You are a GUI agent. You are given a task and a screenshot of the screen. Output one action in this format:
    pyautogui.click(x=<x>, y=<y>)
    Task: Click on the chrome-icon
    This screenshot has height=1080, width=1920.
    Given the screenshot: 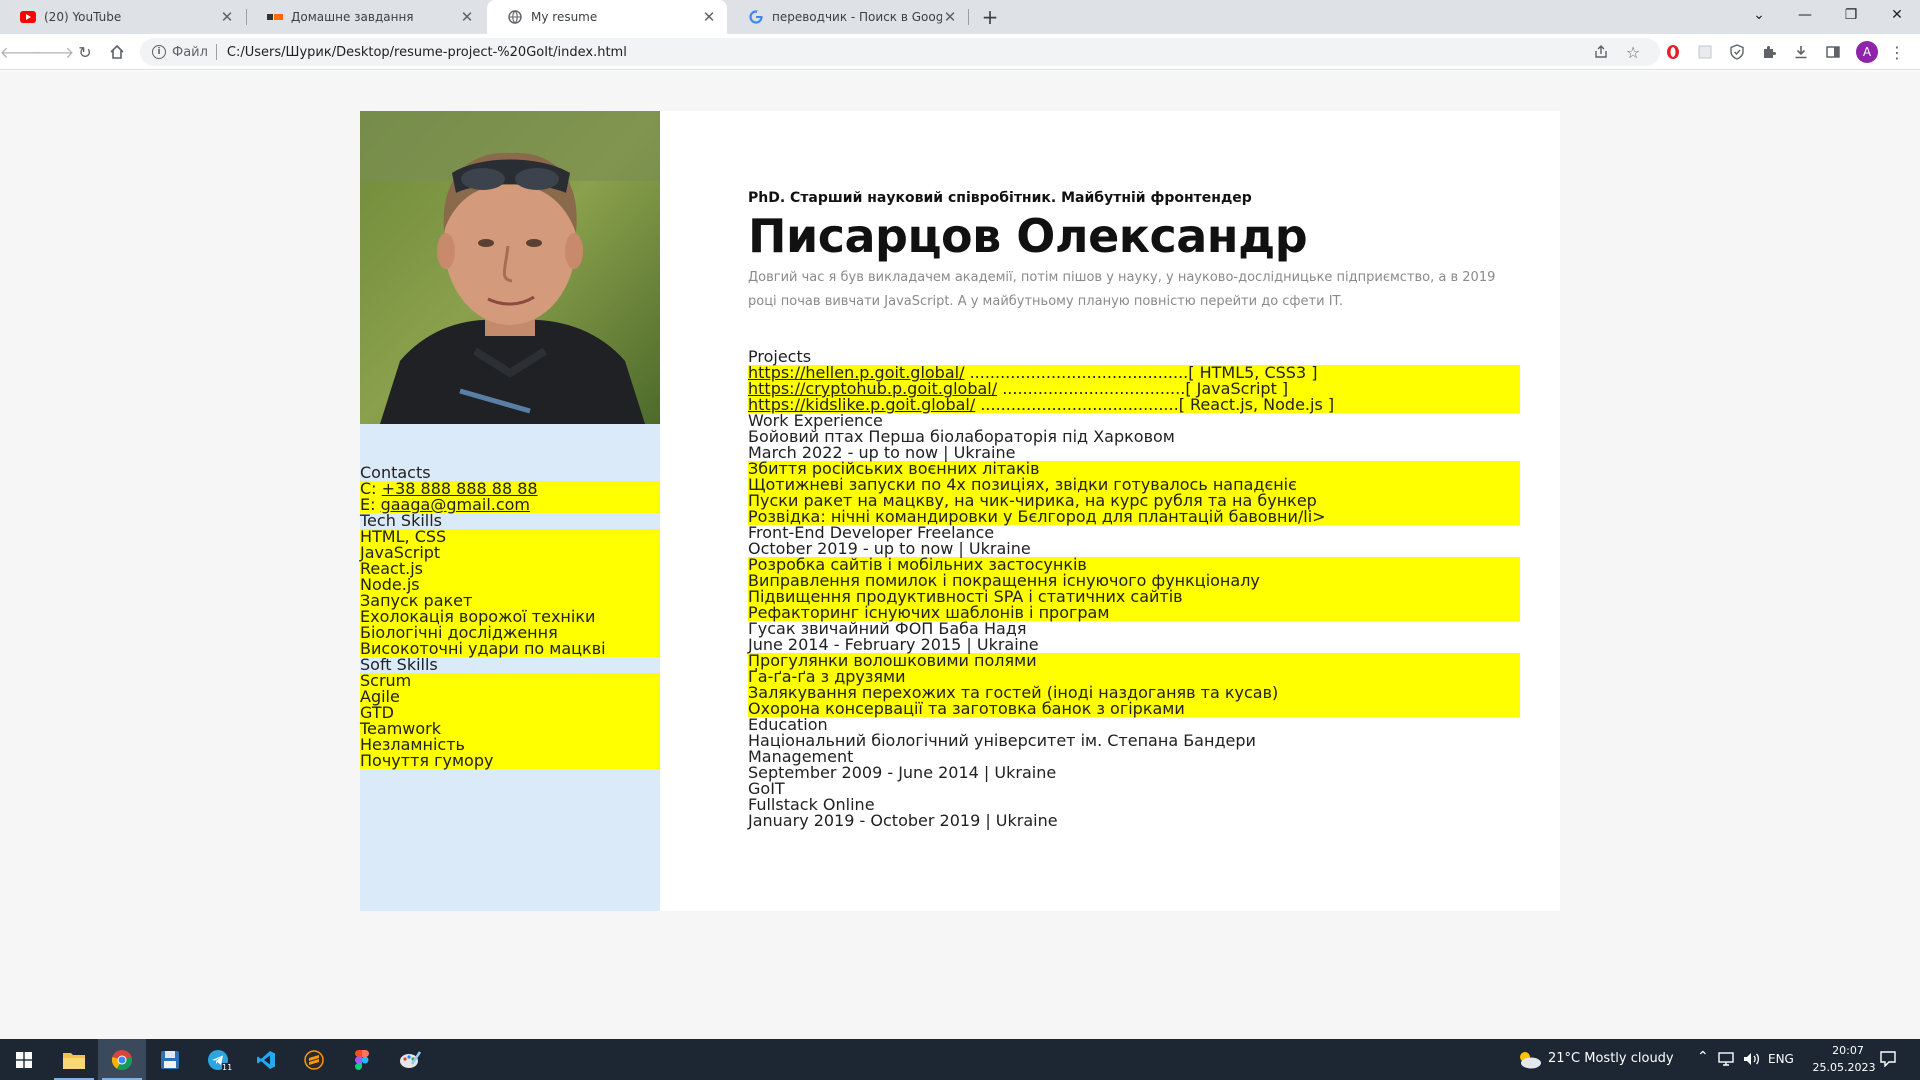 What is the action you would take?
    pyautogui.click(x=122, y=1059)
    